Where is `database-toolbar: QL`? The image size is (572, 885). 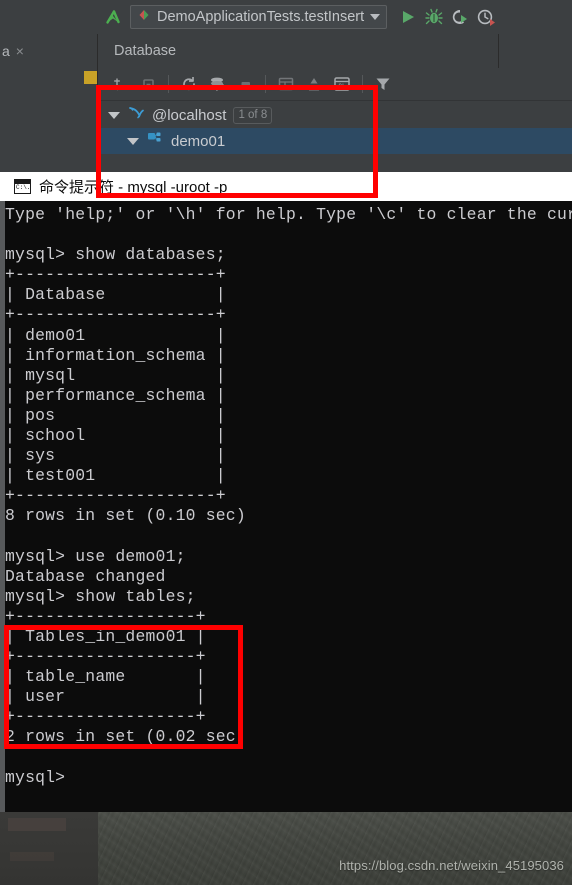
database-toolbar: QL is located at coordinates (335, 84).